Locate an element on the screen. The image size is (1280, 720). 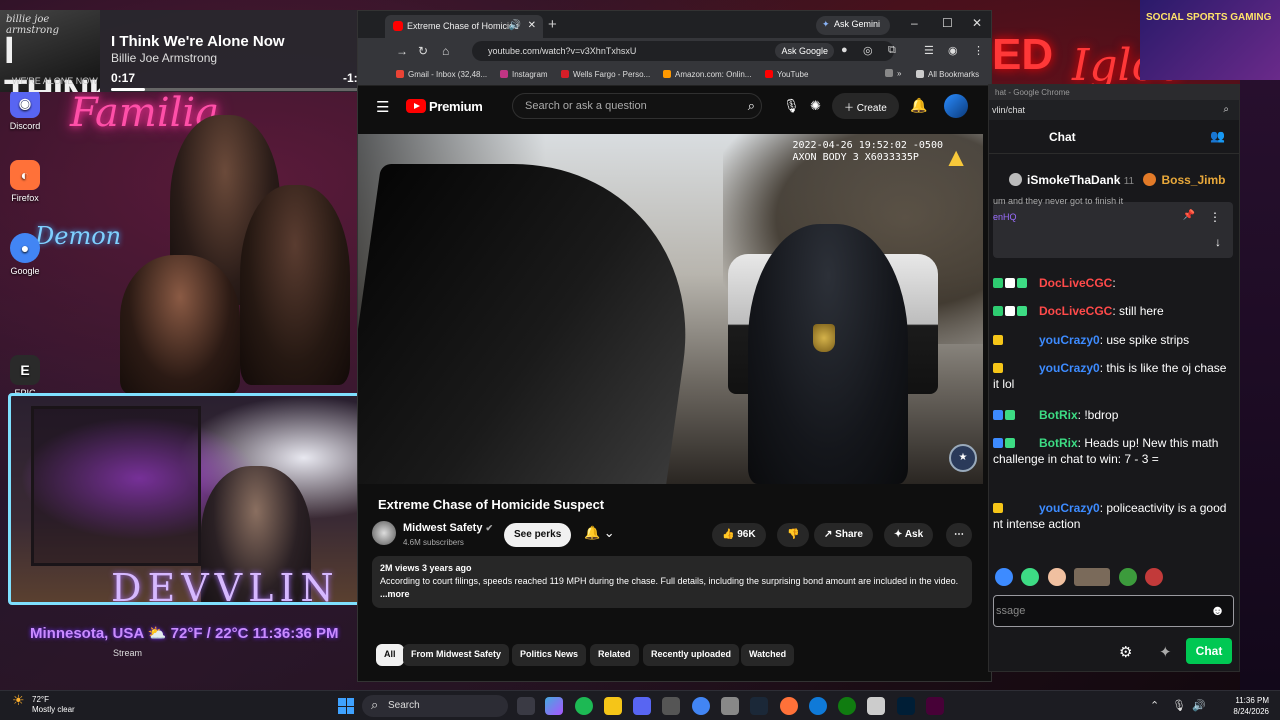
firefox-taskbar-icon is located at coordinates (789, 706).